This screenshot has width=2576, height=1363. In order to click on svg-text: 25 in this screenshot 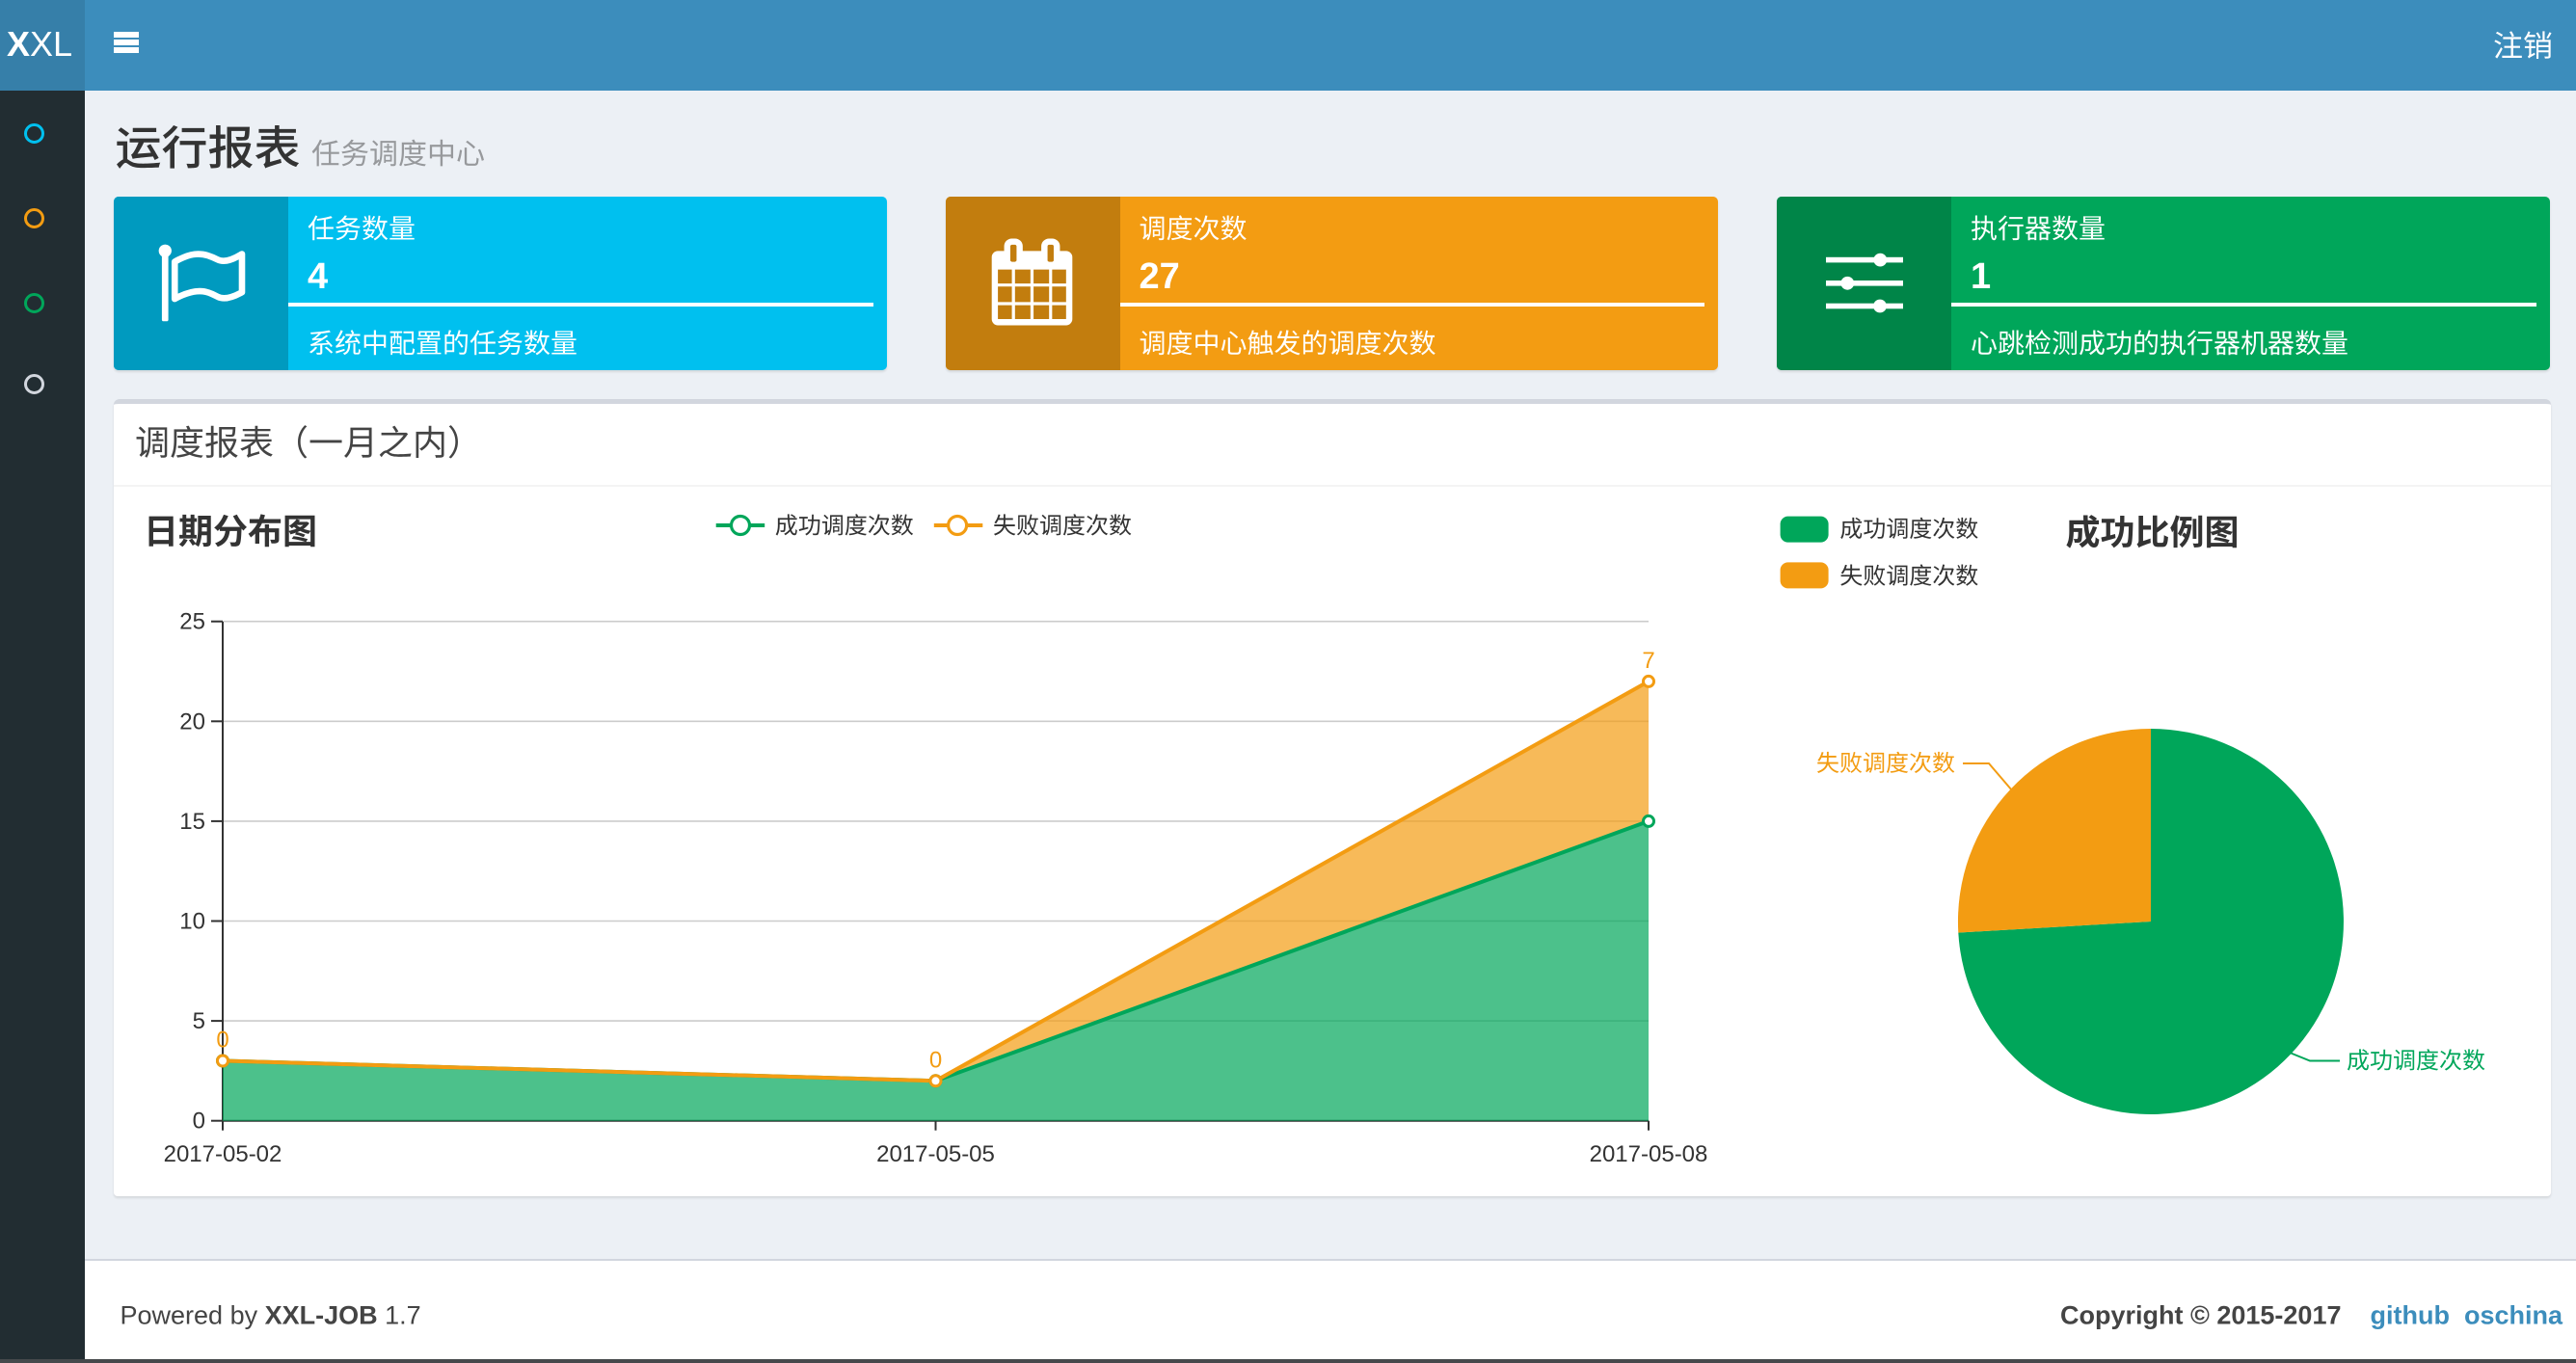, I will do `click(192, 622)`.